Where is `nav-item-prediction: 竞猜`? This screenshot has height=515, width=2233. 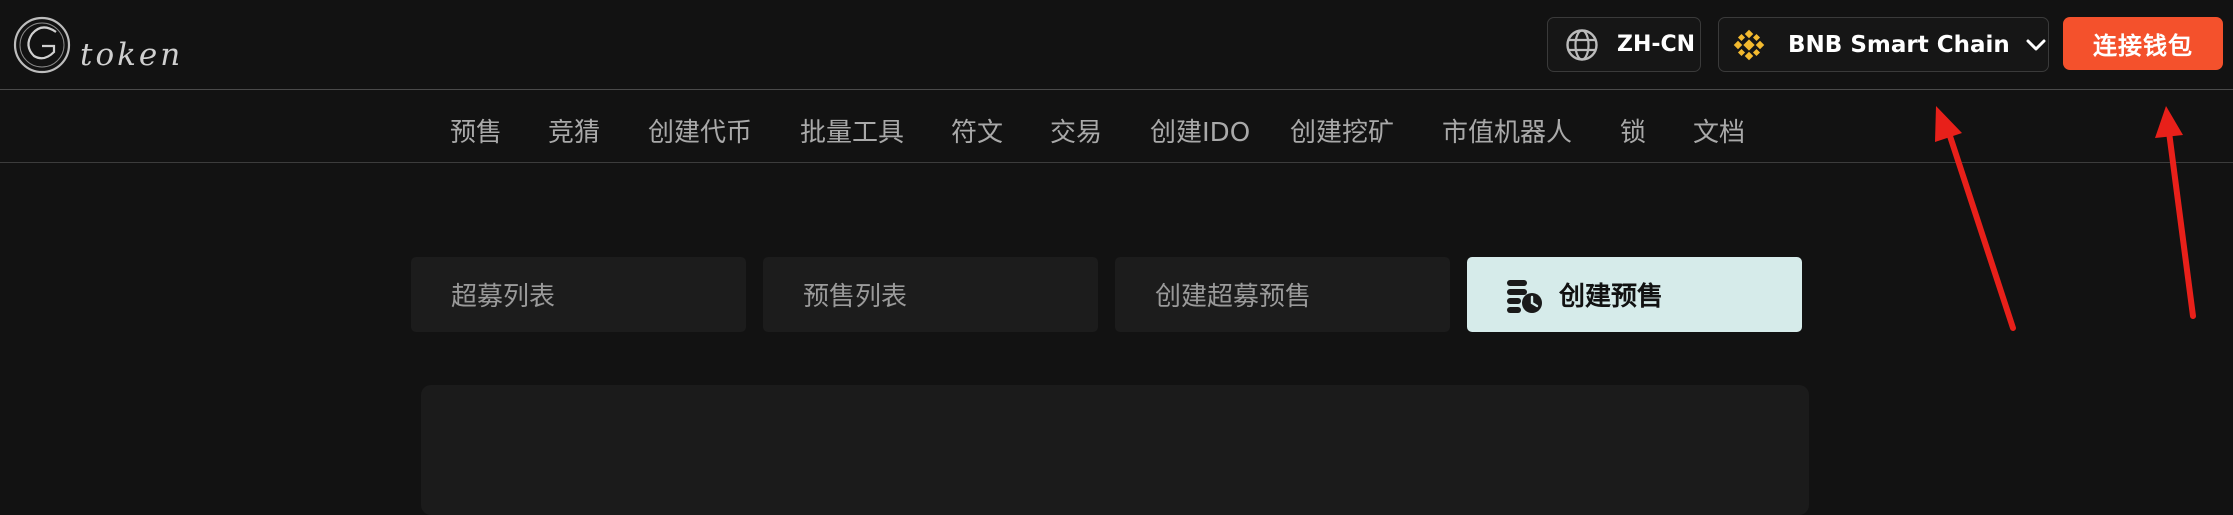
nav-item-prediction: 竞猜 is located at coordinates (574, 130).